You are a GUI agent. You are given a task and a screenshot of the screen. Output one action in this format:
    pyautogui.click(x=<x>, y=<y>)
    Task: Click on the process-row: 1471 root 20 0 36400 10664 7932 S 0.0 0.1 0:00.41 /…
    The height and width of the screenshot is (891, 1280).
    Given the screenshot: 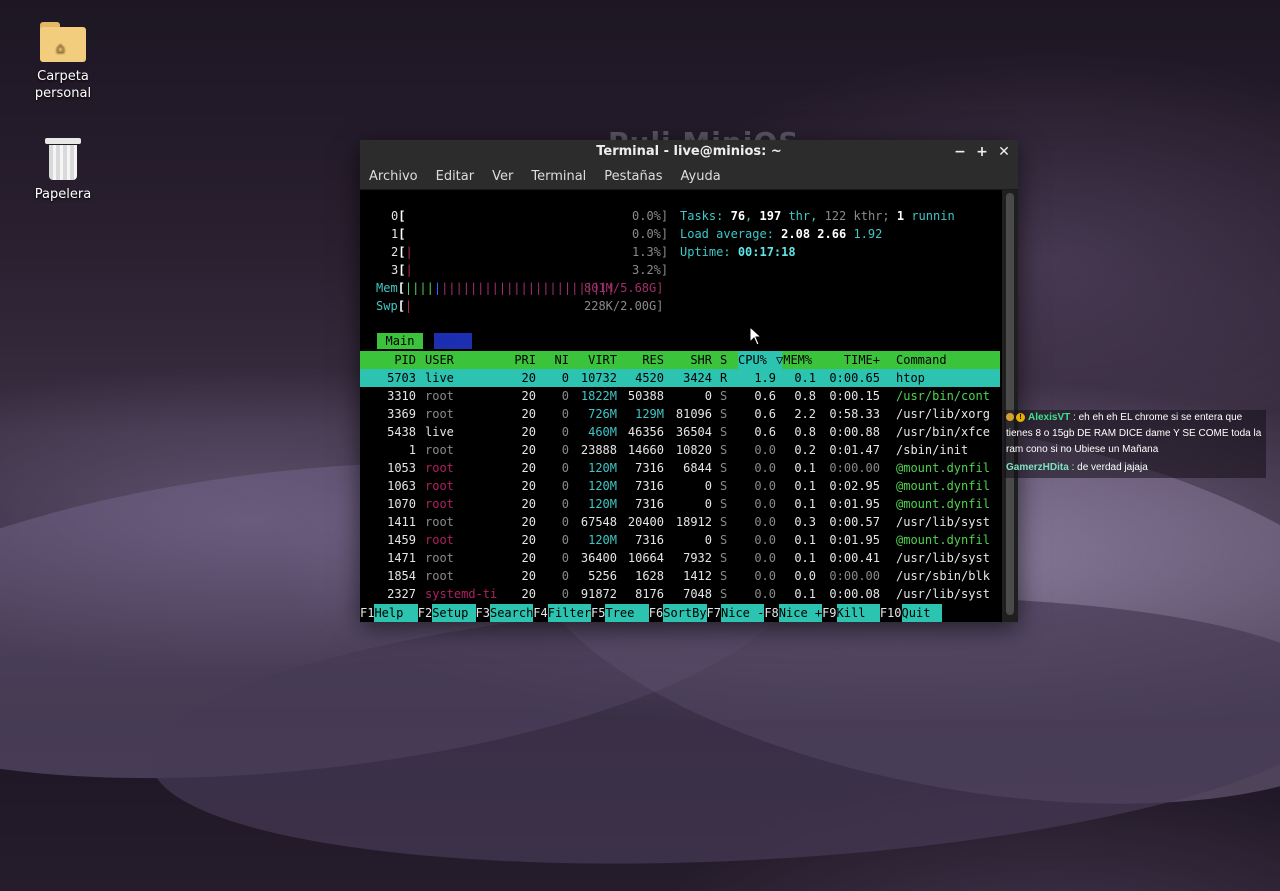 What is the action you would take?
    pyautogui.click(x=680, y=558)
    